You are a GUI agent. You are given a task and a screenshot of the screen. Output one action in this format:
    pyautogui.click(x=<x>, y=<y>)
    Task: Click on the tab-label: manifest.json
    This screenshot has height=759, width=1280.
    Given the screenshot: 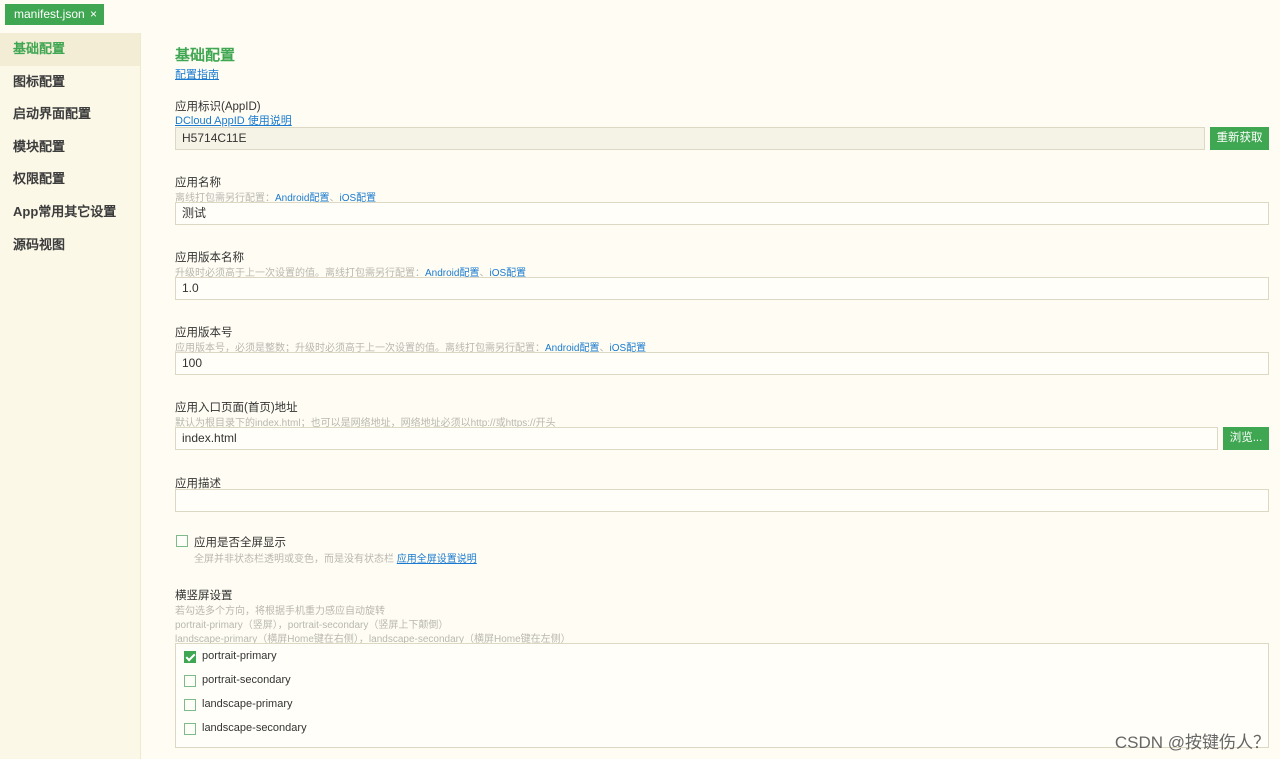 What is the action you would take?
    pyautogui.click(x=49, y=14)
    